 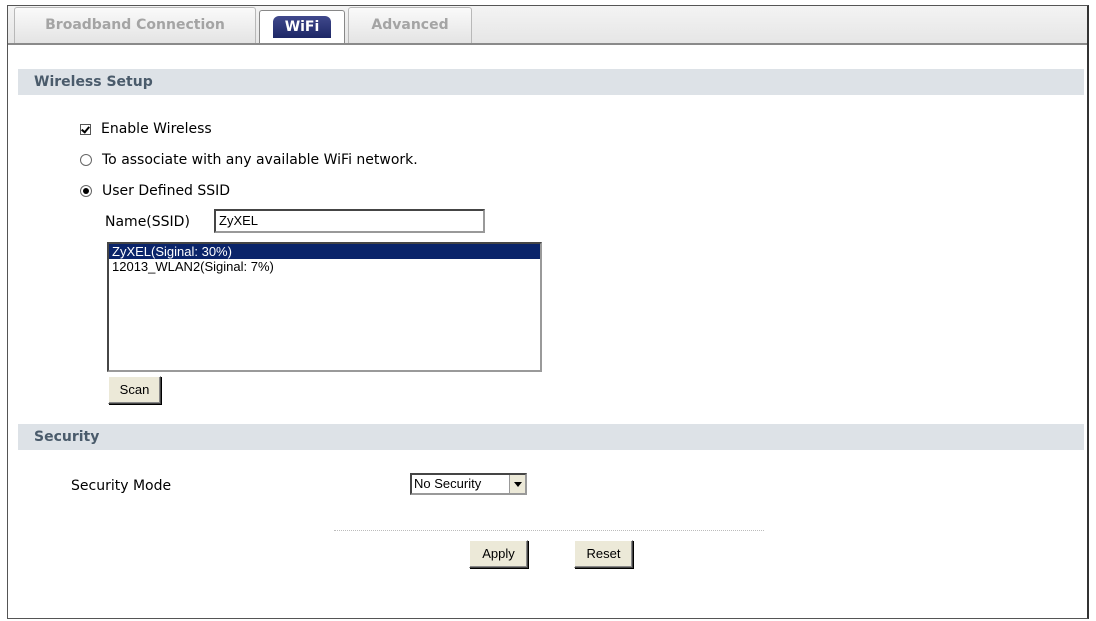 I want to click on tab-wifi: WiFi, so click(x=302, y=26).